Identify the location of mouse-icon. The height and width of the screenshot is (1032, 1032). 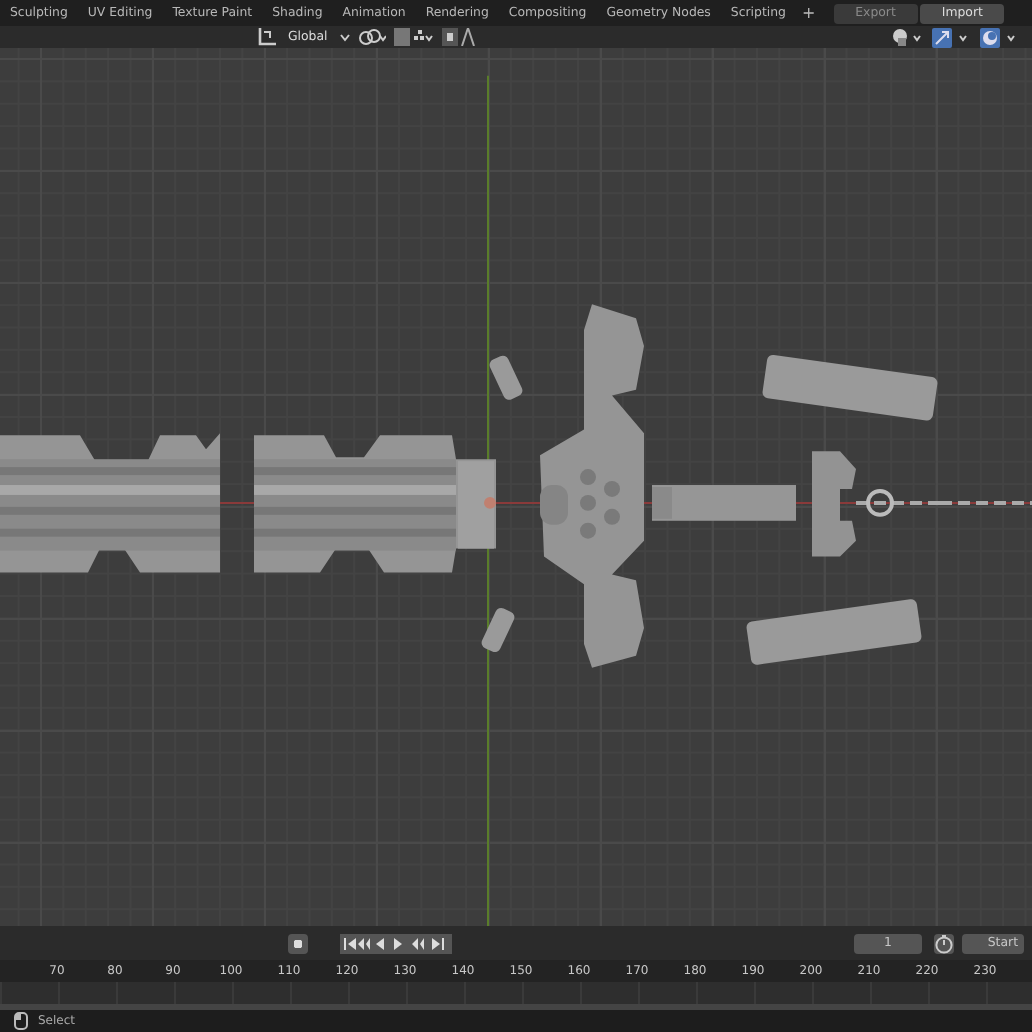
(21, 1021).